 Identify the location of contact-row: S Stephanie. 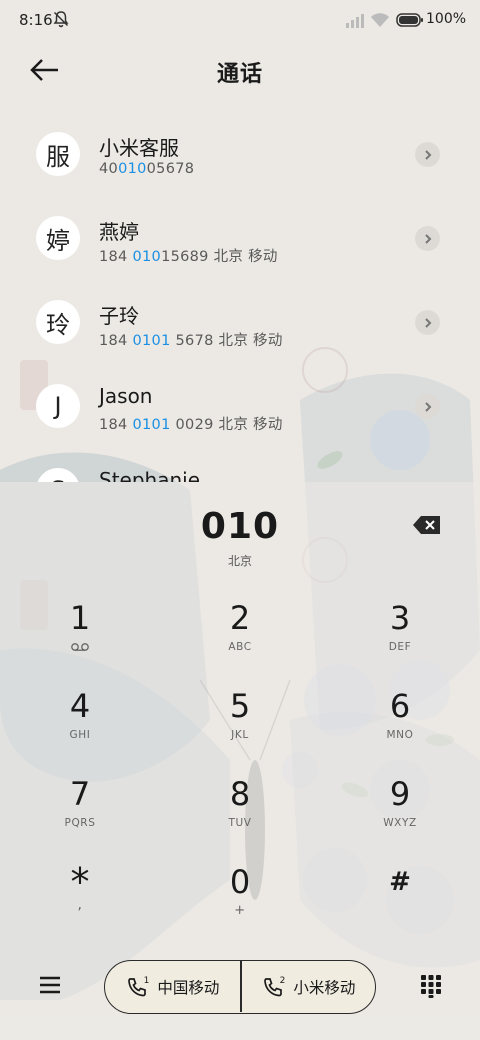
(240, 465).